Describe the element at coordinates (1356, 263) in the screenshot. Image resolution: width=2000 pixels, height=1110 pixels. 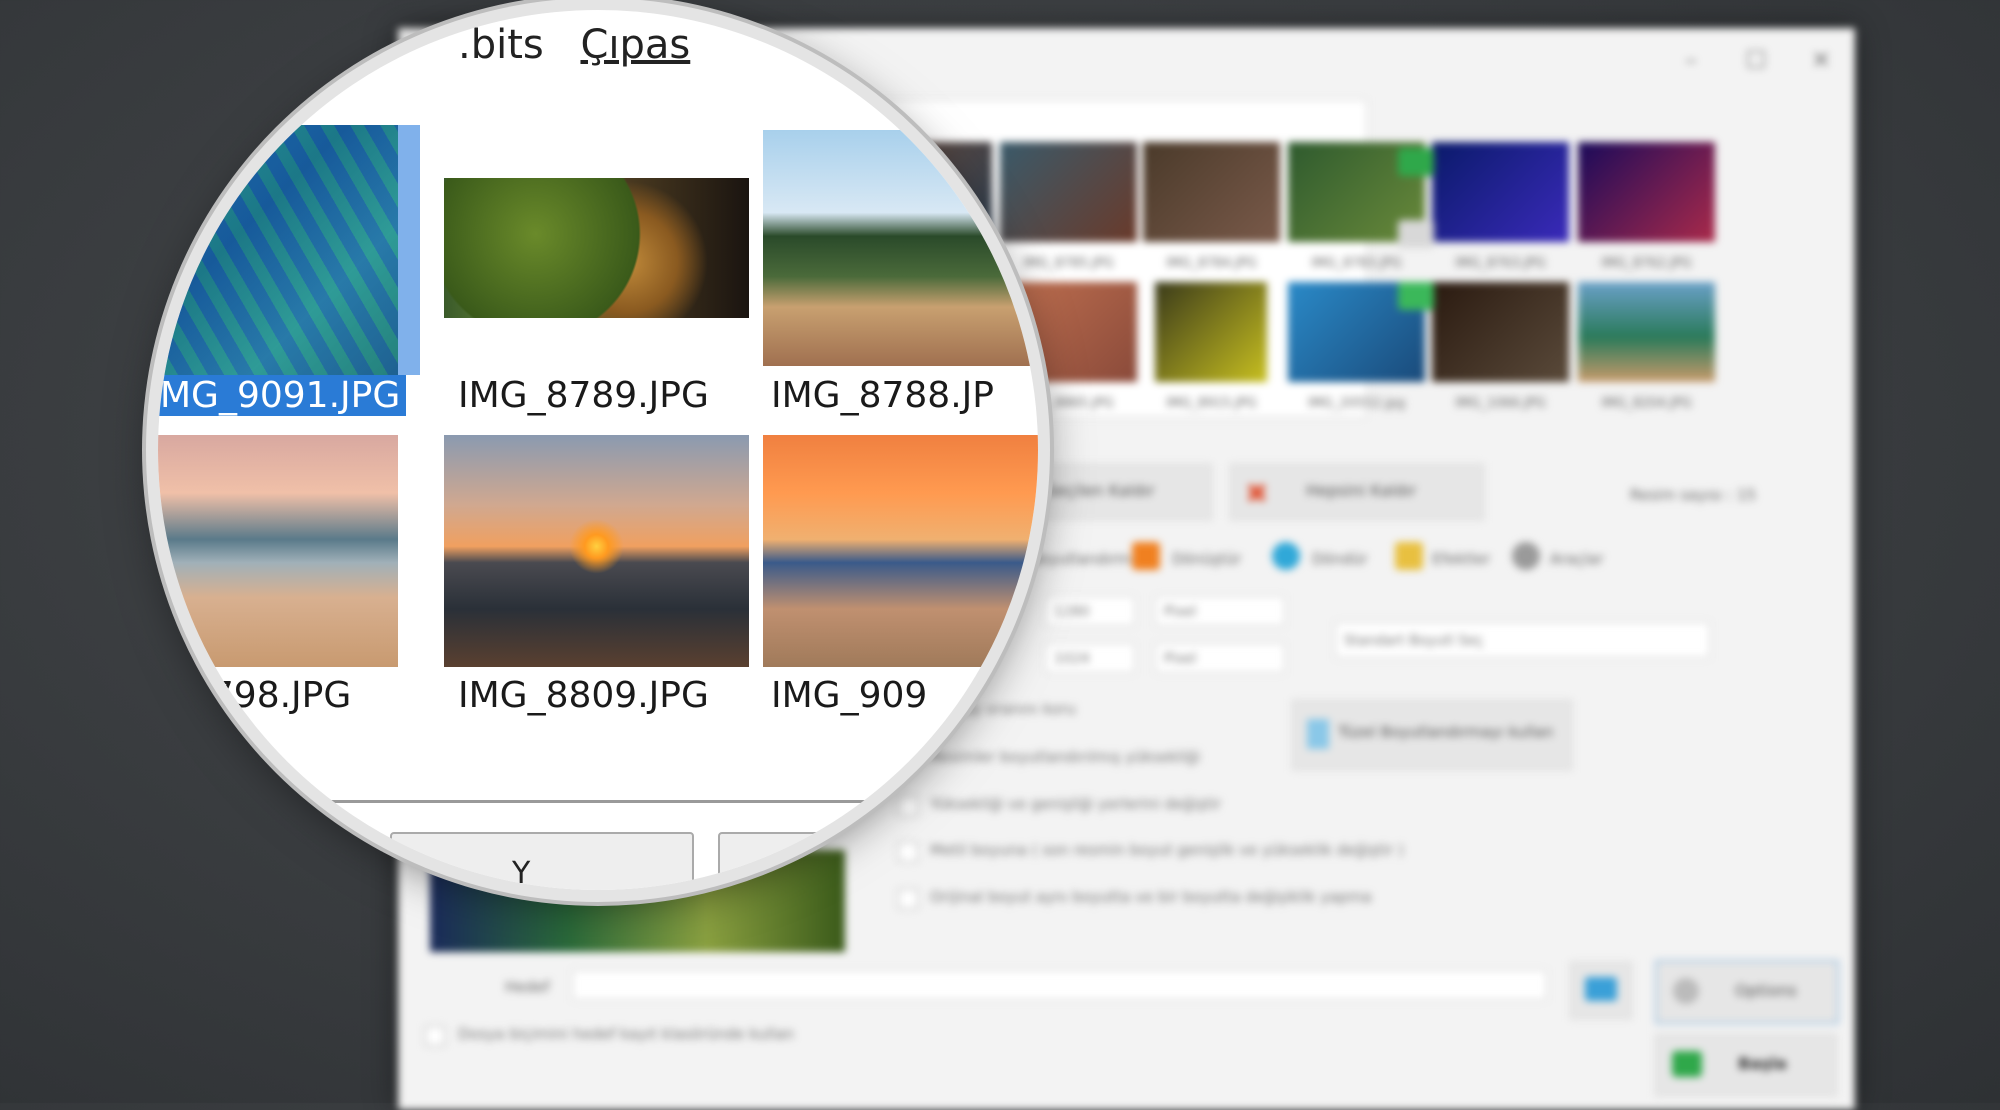
I see `thumbnail-caption: IMG_8783.JPG` at that location.